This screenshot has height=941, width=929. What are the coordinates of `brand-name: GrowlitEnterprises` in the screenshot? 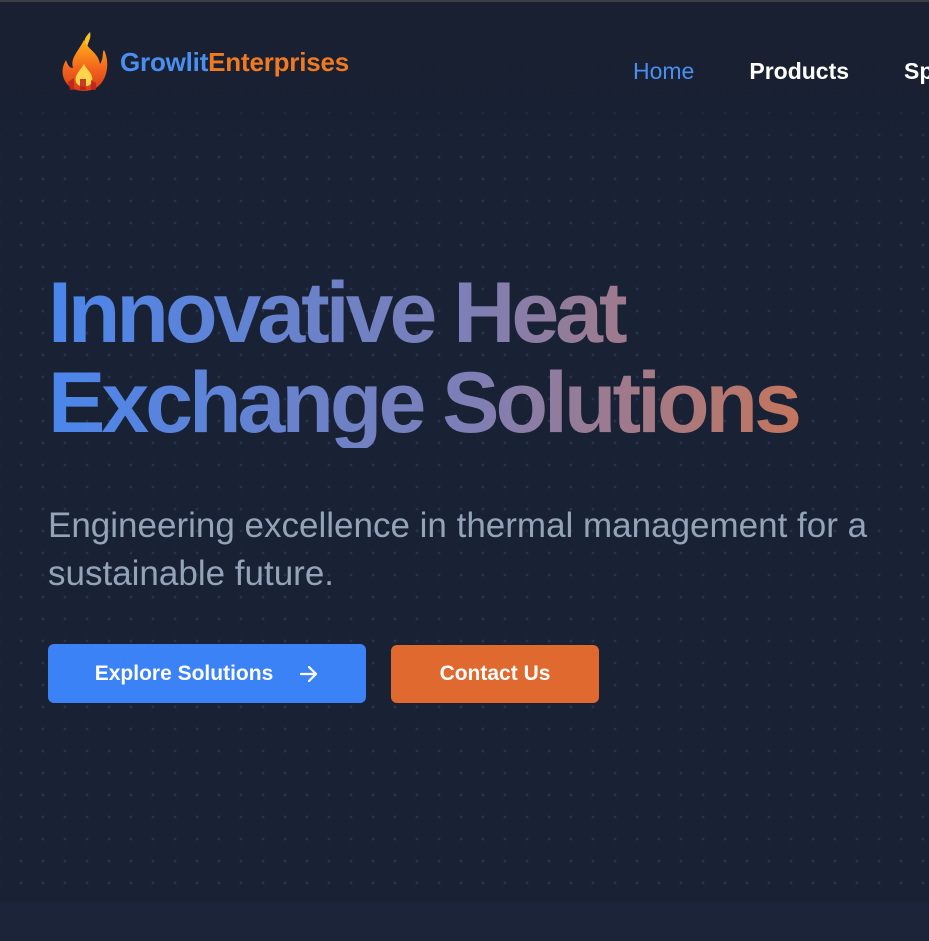 It's located at (234, 62).